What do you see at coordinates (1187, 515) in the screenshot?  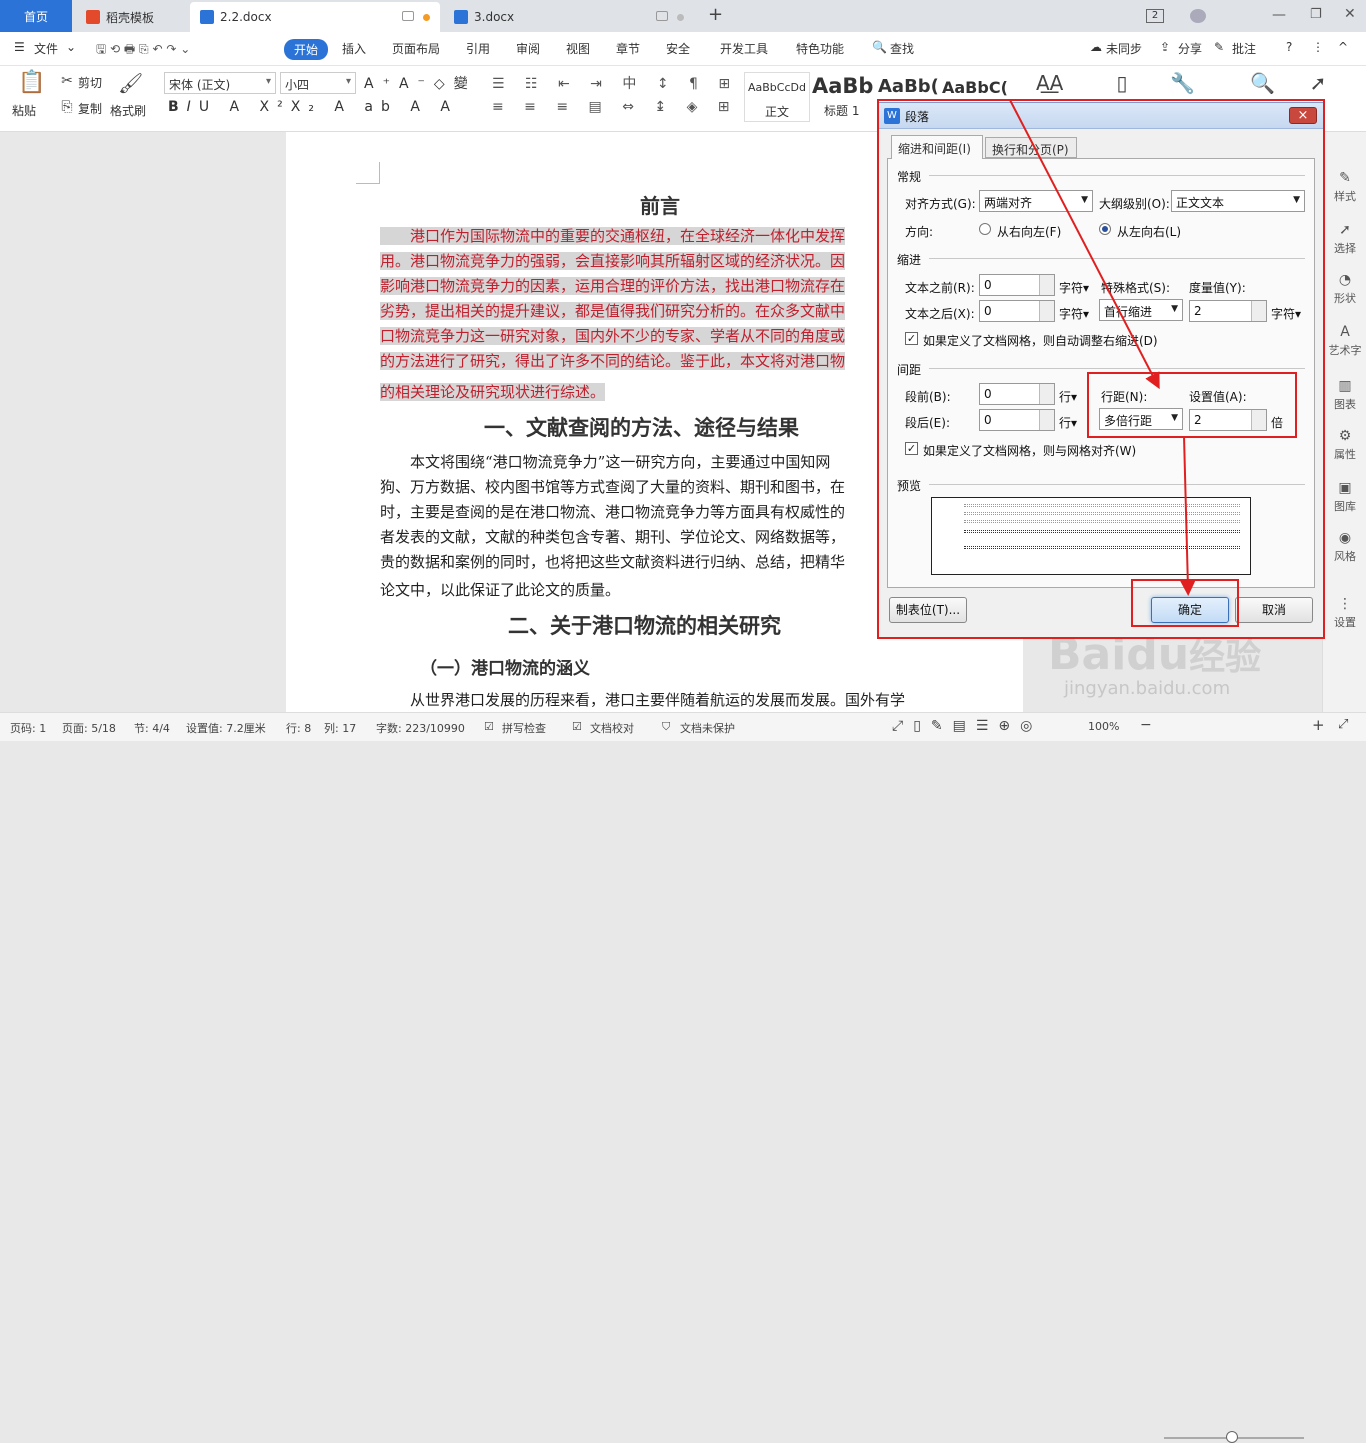 I see `arrow-to-ok` at bounding box center [1187, 515].